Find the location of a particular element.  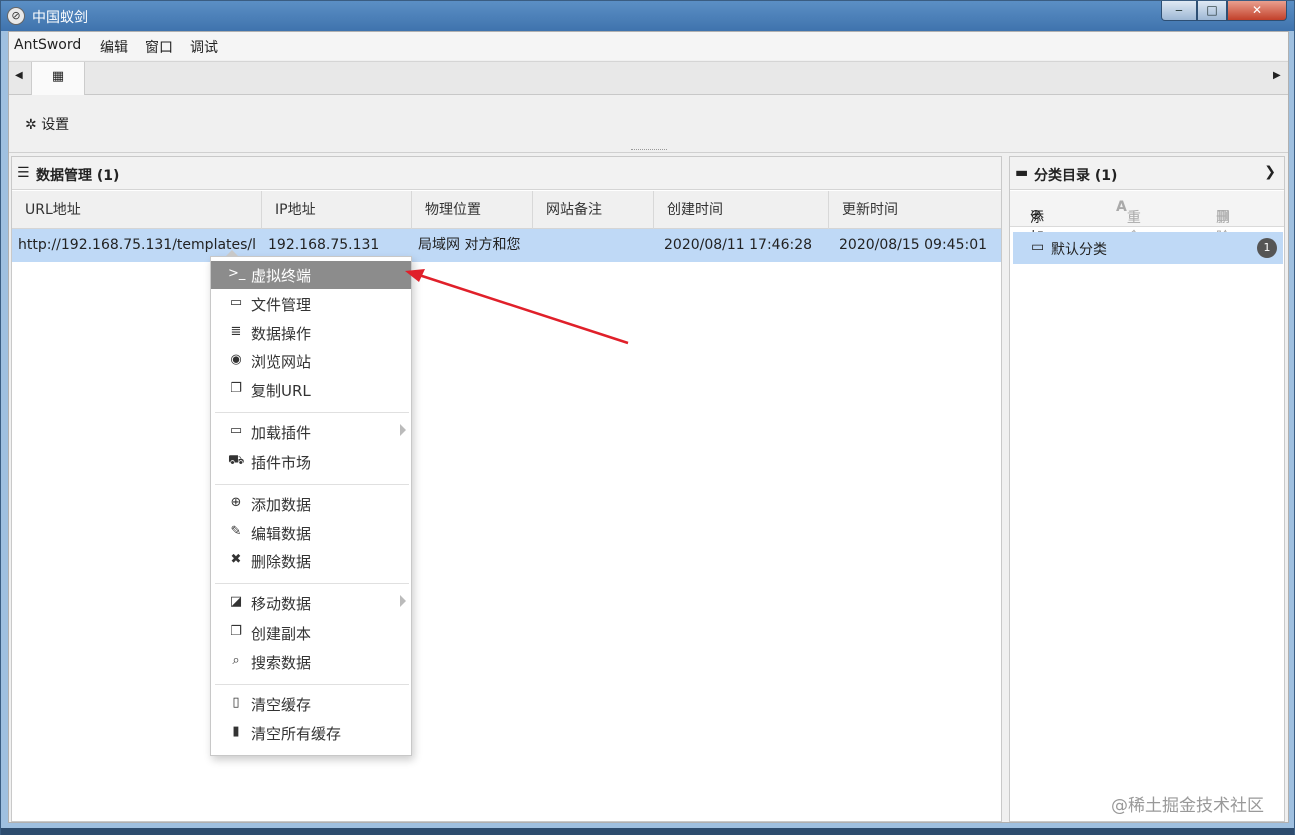

taskbar is located at coordinates (647, 831).